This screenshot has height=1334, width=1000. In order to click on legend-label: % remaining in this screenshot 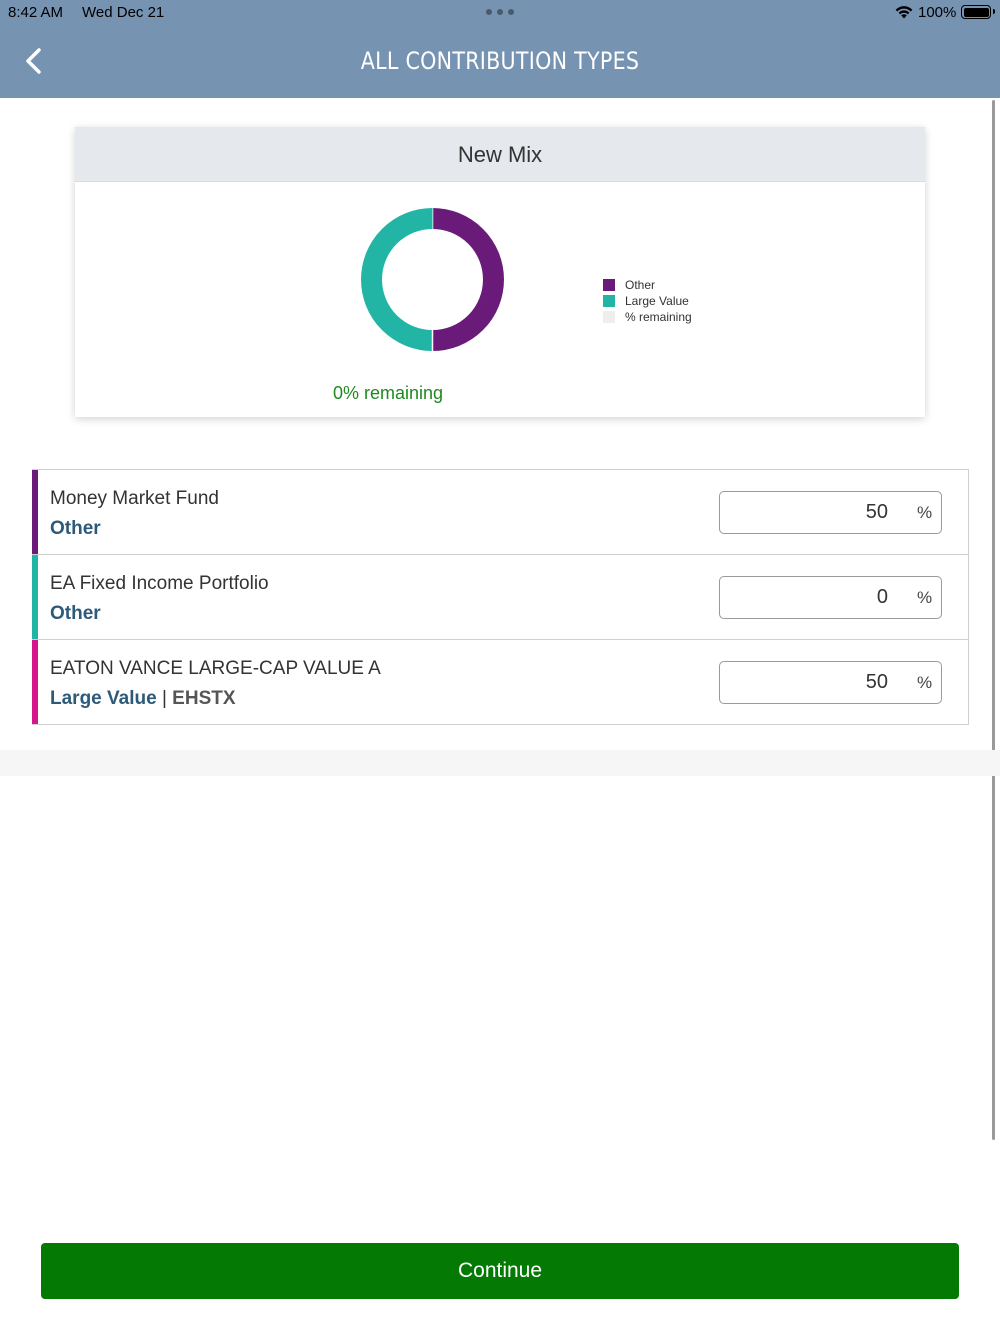, I will do `click(658, 317)`.